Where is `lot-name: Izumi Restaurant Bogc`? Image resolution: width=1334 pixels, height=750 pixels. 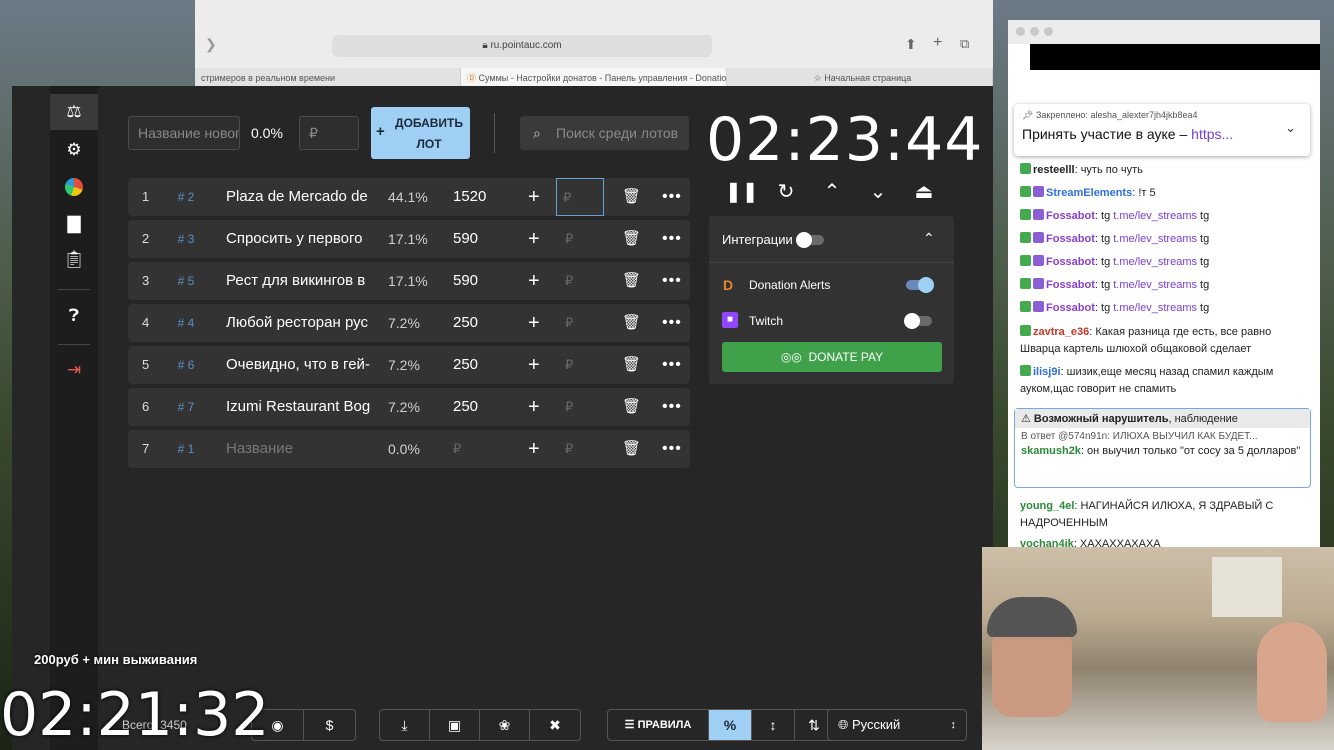 lot-name: Izumi Restaurant Bogc is located at coordinates (298, 407).